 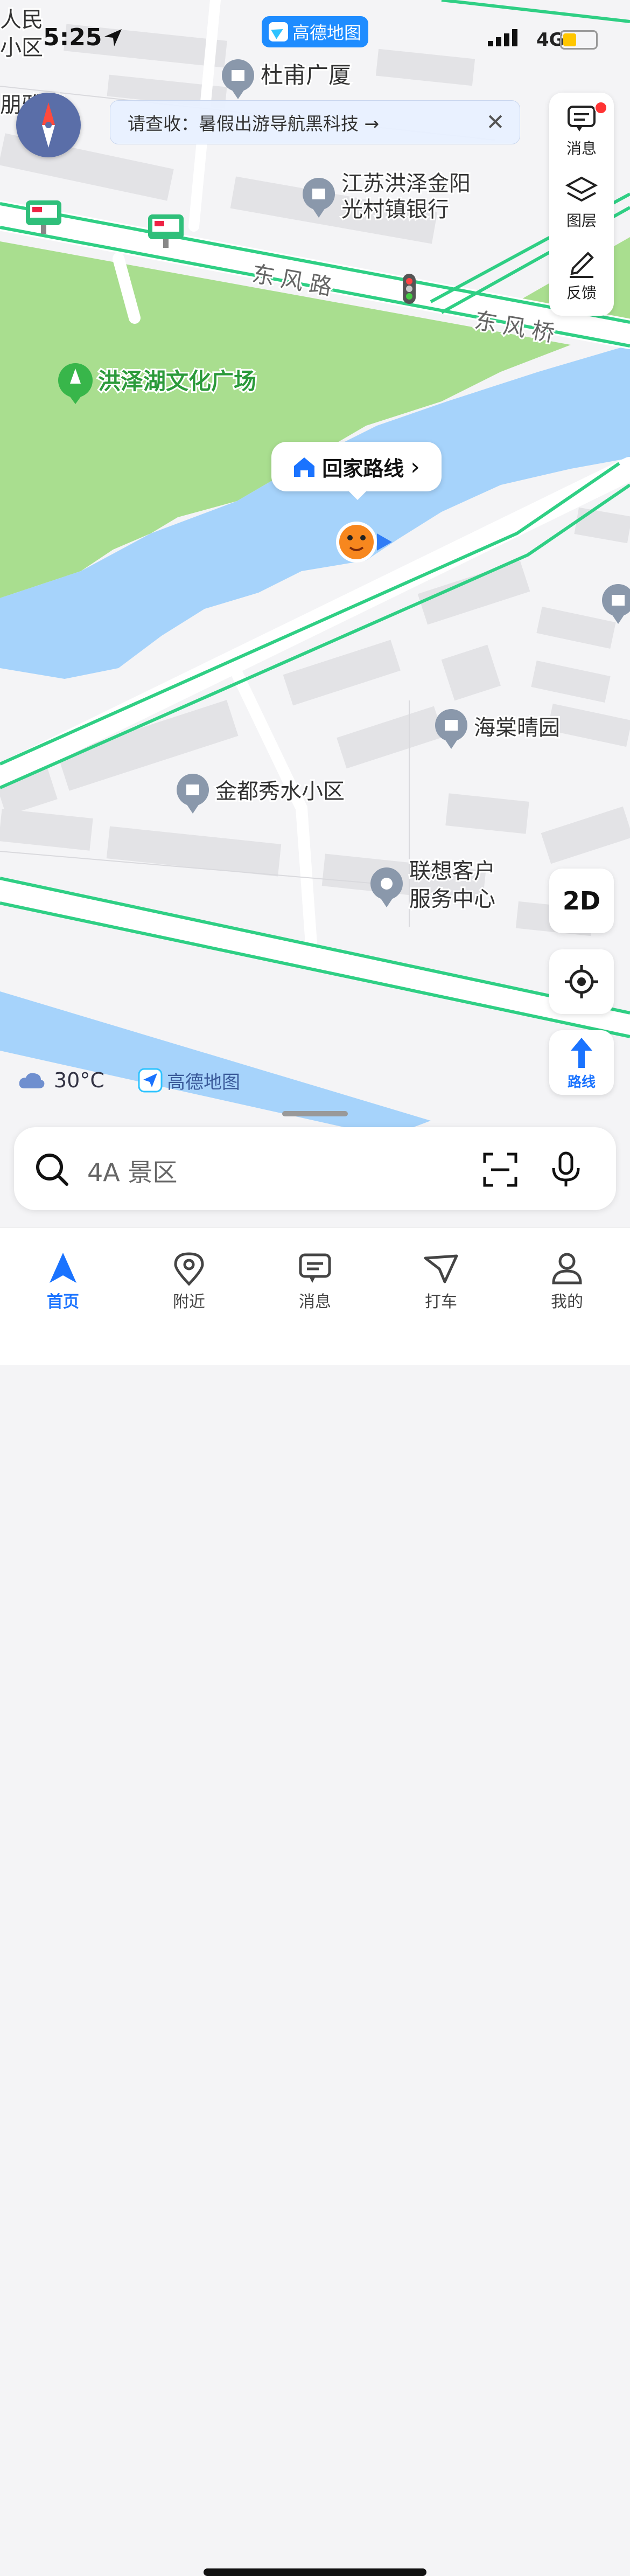 I want to click on route-button: 路线, so click(x=581, y=1062).